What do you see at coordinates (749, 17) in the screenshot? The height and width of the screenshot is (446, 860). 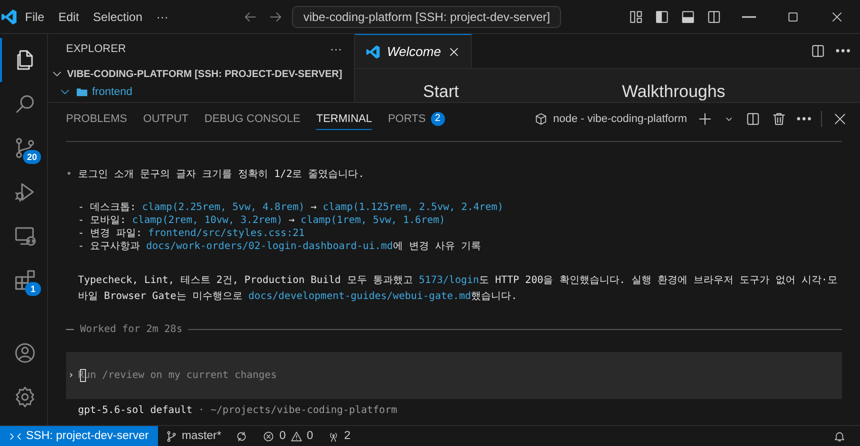 I see `minimize-icon` at bounding box center [749, 17].